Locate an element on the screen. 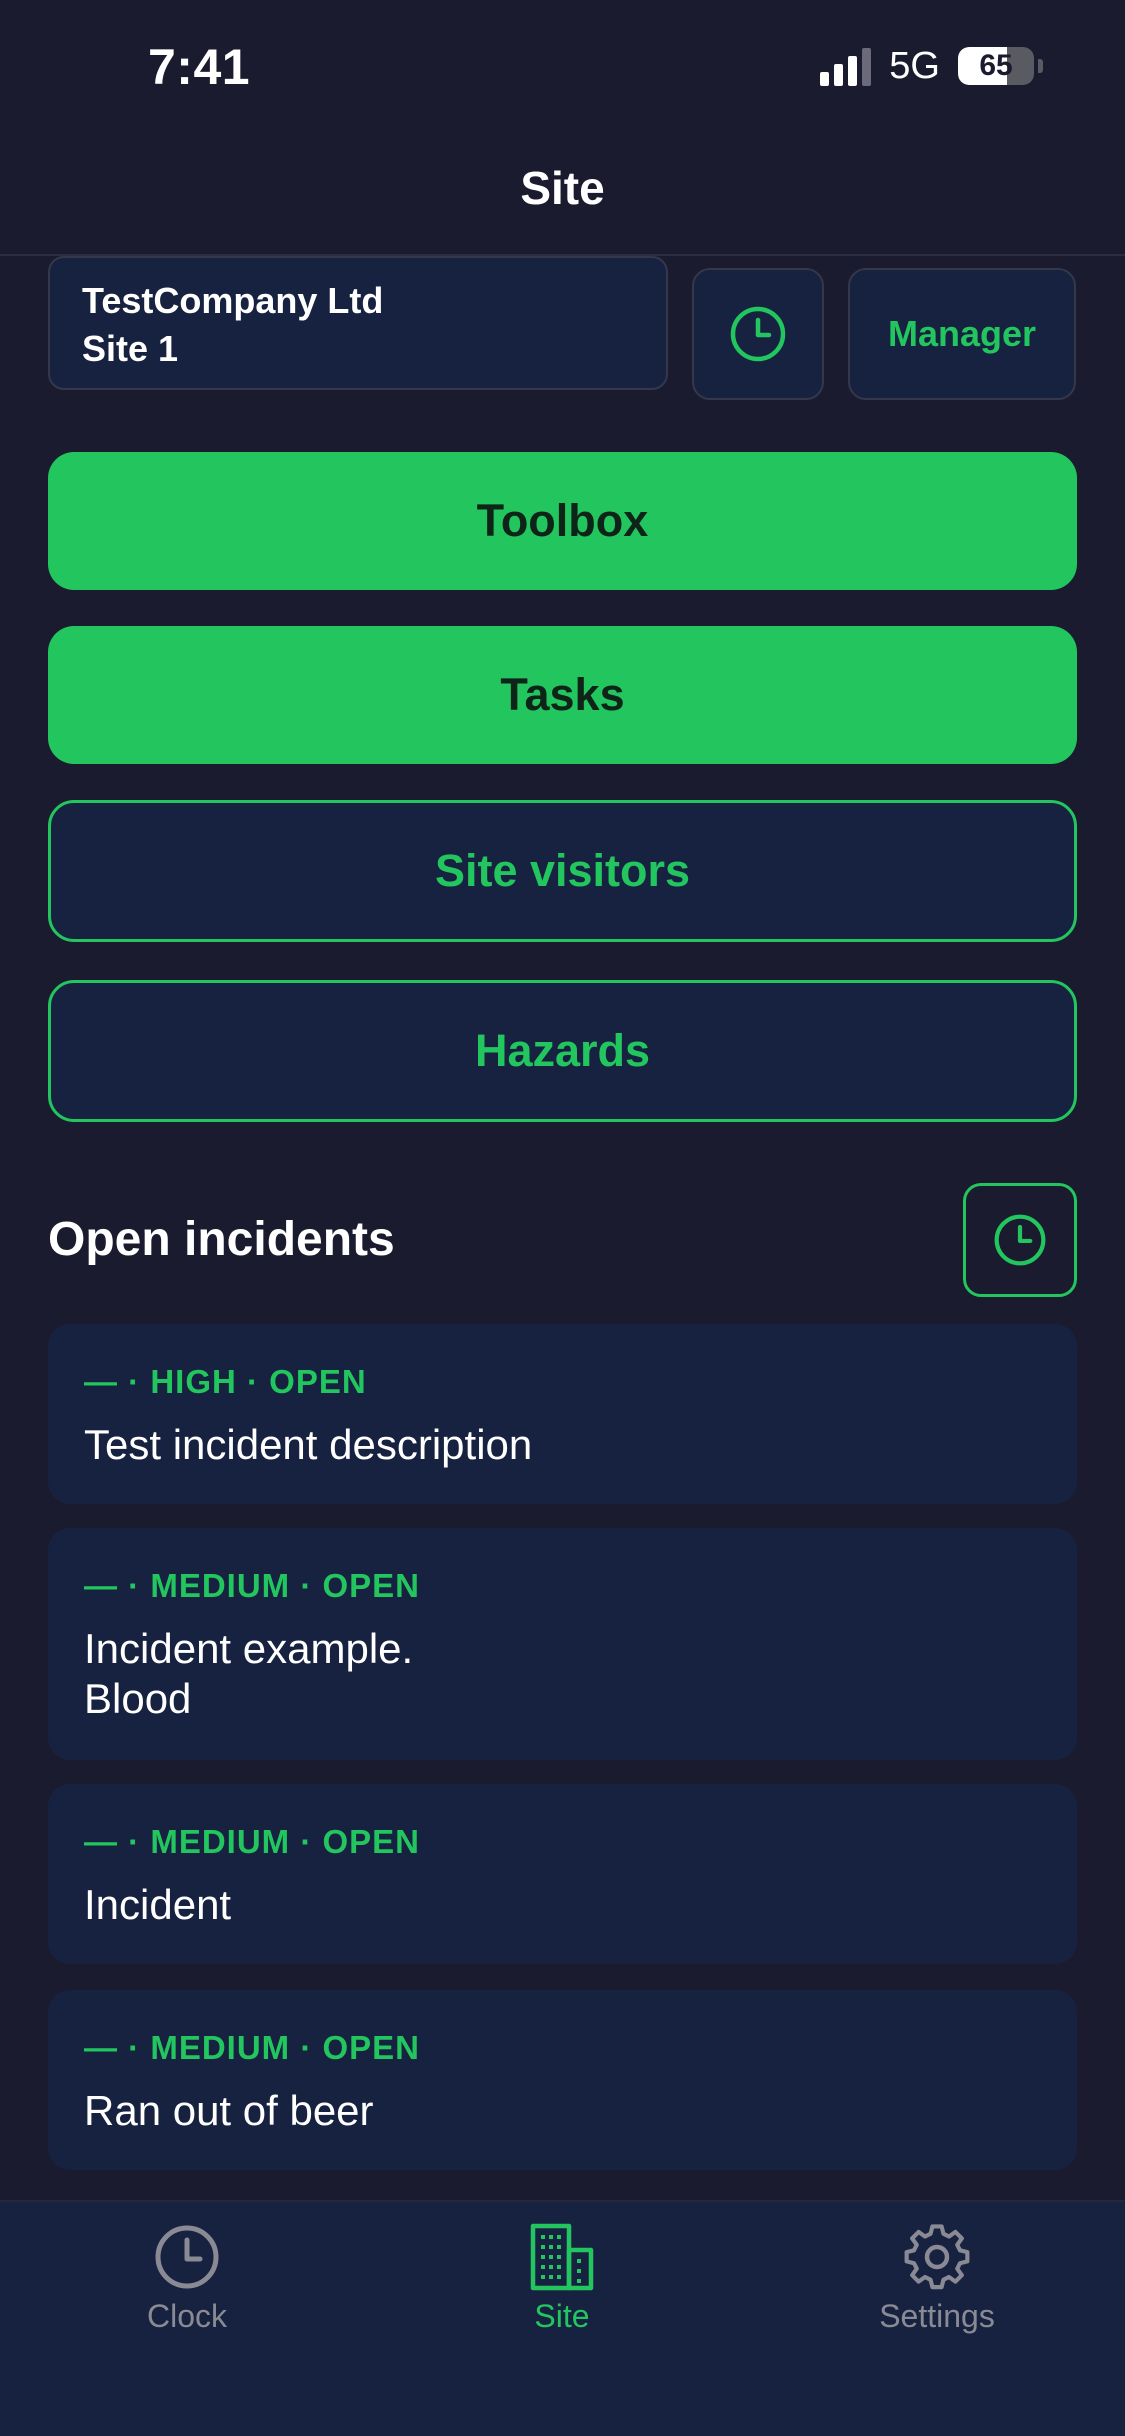 This screenshot has height=2436, width=1125. nav-header: Site is located at coordinates (562, 193).